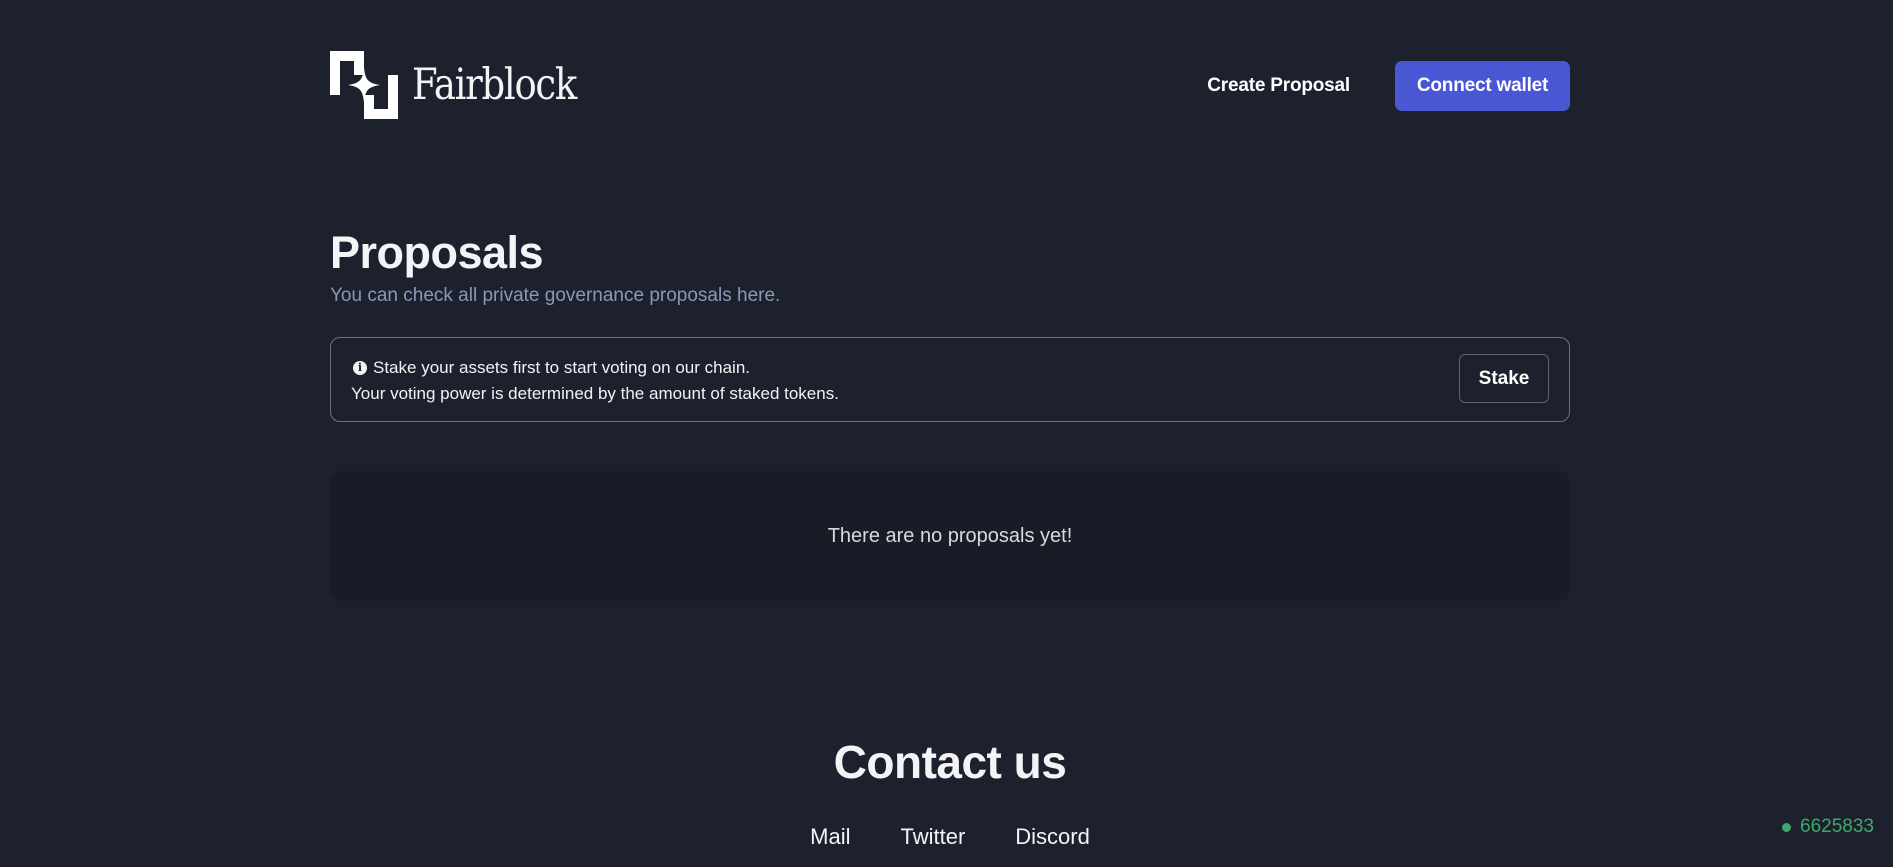 This screenshot has height=867, width=1893. I want to click on contact-links: Mail Twitter Discord, so click(946, 837).